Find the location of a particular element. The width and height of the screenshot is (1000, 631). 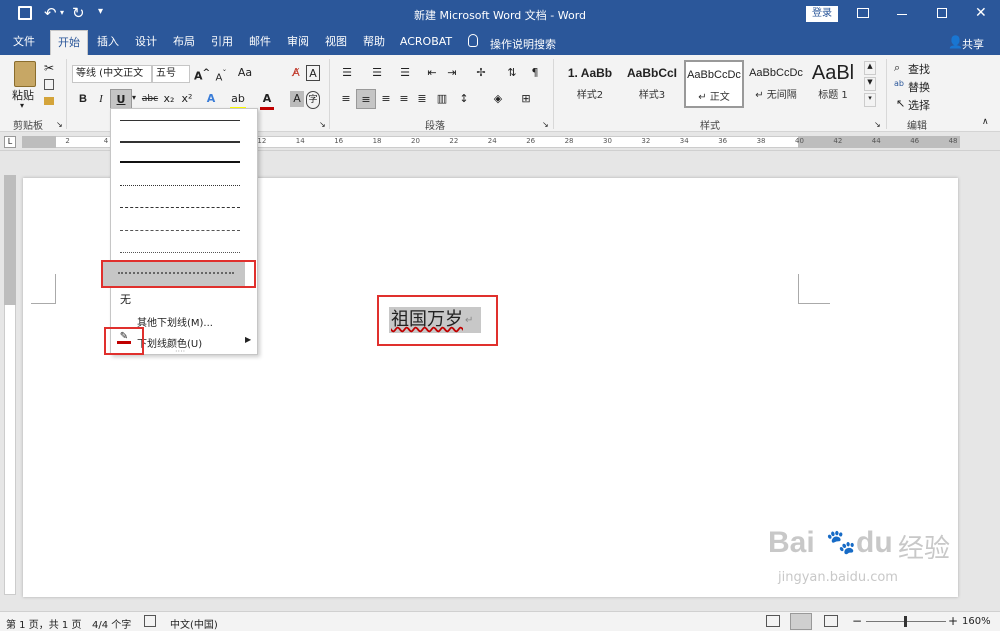

format-painter-icon is located at coordinates (49, 101).